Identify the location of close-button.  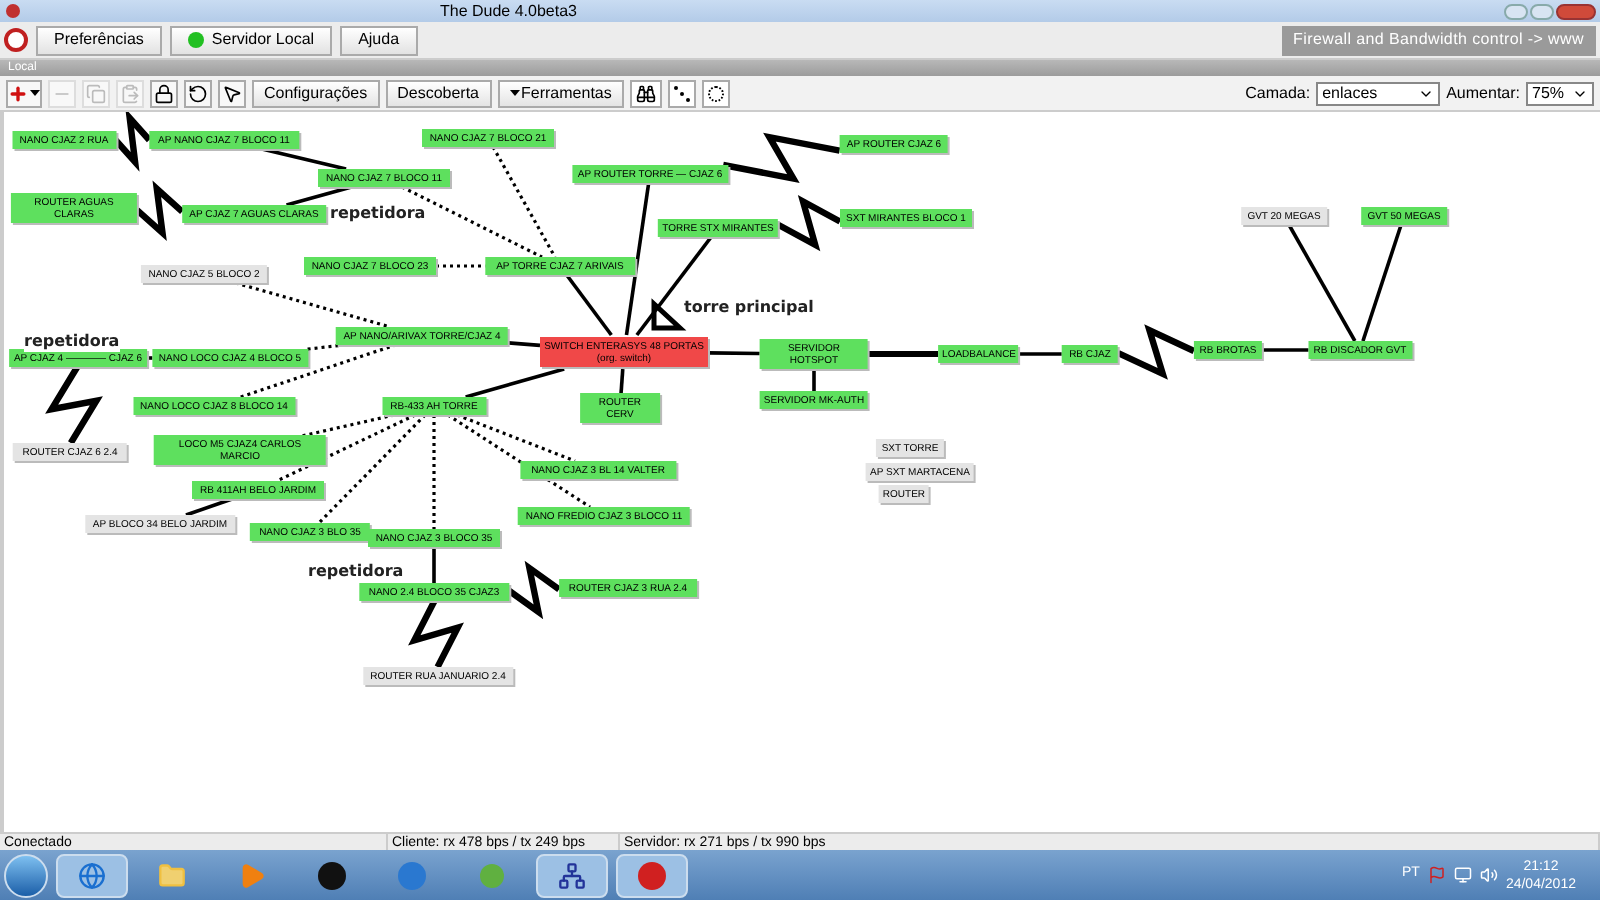
(1576, 11).